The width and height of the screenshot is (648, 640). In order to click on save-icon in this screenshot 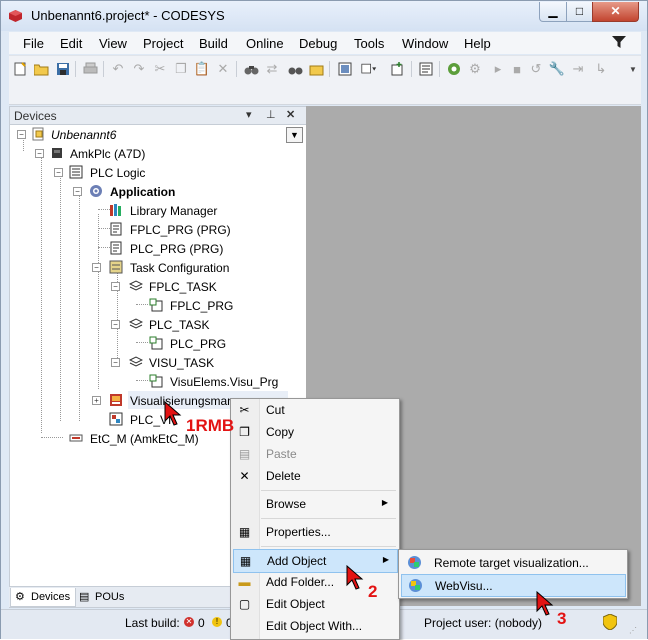, I will do `click(63, 69)`.